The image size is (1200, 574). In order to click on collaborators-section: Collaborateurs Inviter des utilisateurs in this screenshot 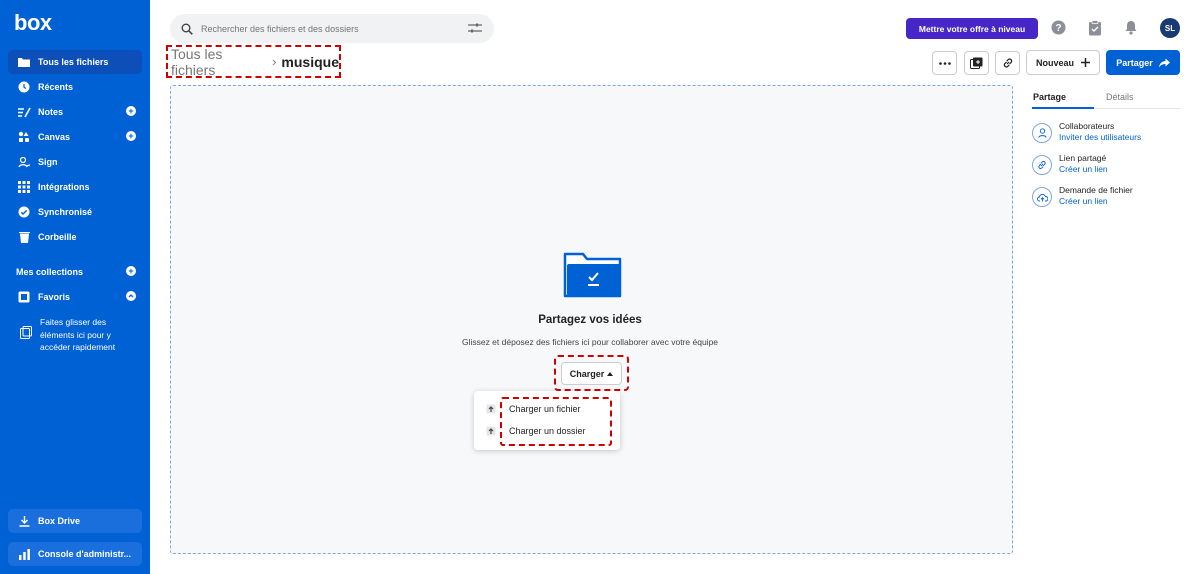, I will do `click(1086, 132)`.